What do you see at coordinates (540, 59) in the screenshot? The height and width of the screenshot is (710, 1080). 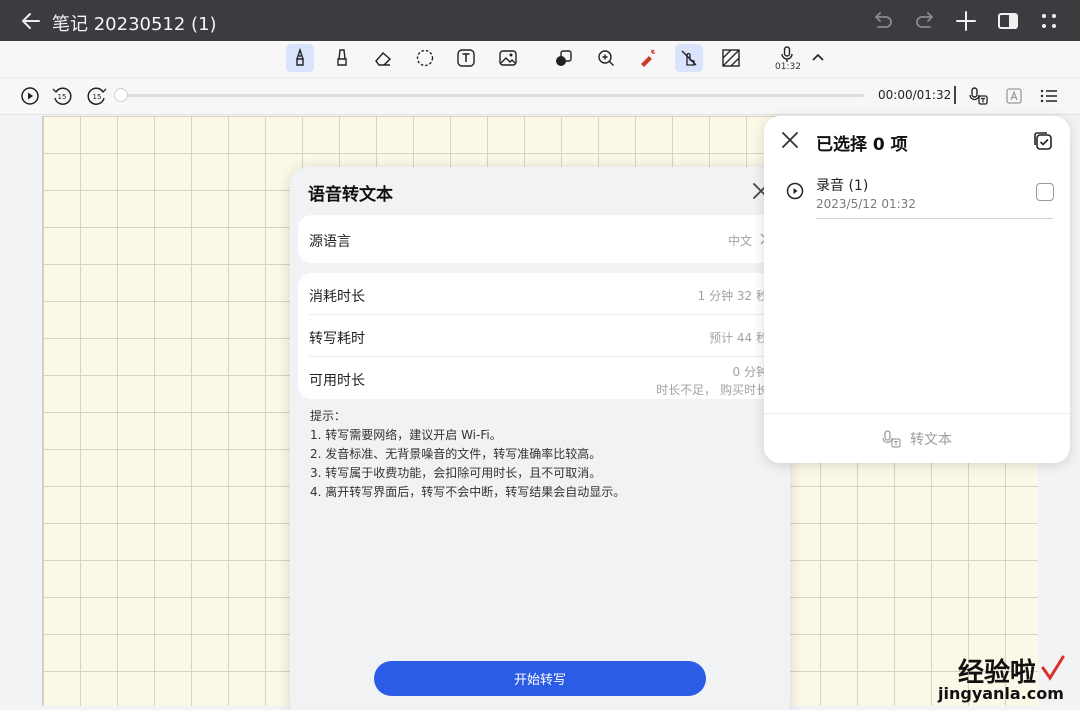 I see `drawing-toolbar: 01:32` at bounding box center [540, 59].